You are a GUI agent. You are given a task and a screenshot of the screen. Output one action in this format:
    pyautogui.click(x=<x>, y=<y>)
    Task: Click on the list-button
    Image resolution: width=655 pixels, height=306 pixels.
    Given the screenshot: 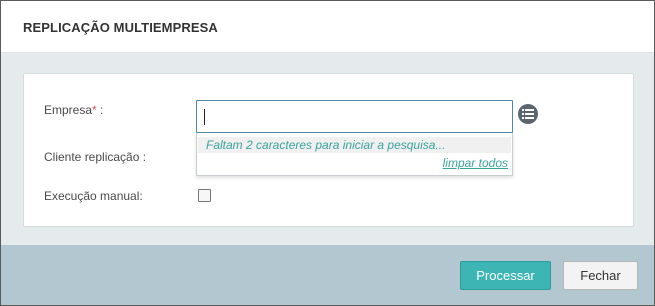 What is the action you would take?
    pyautogui.click(x=528, y=114)
    